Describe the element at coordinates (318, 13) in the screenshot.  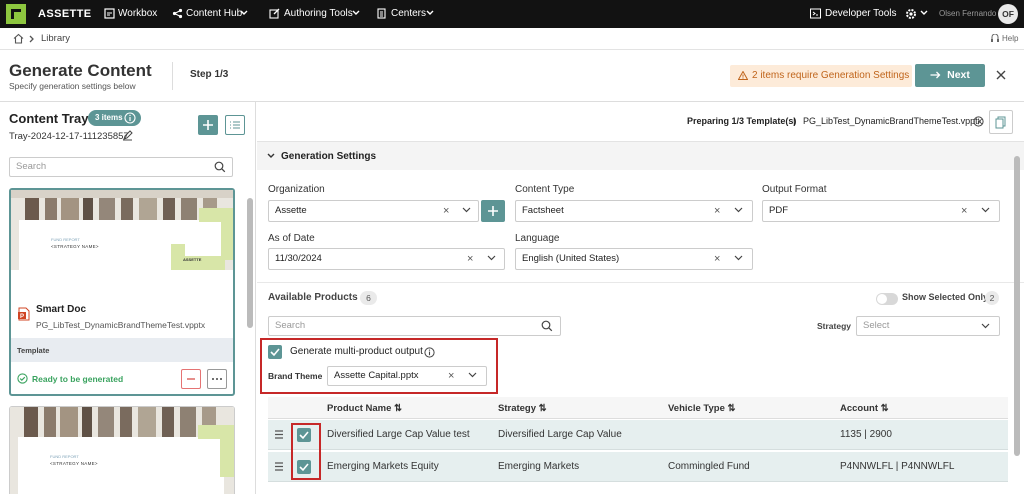
I see `nav-authoring-tools: Authoring Tools` at that location.